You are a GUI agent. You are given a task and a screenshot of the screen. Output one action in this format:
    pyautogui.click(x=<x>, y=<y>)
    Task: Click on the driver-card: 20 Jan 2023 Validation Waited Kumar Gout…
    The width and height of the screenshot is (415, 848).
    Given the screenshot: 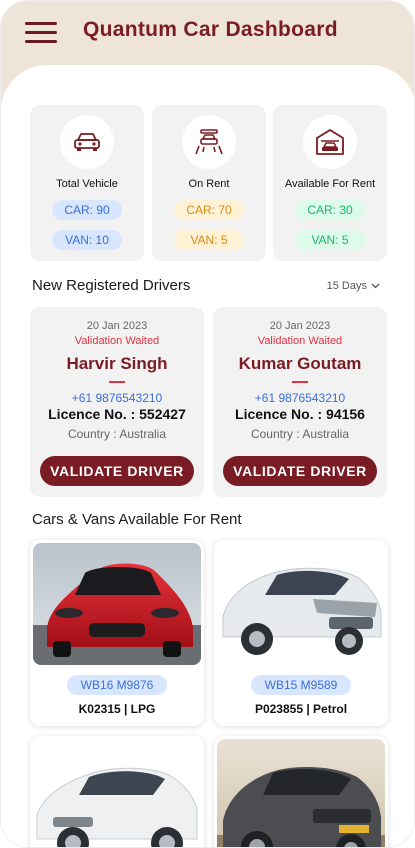 What is the action you would take?
    pyautogui.click(x=300, y=402)
    